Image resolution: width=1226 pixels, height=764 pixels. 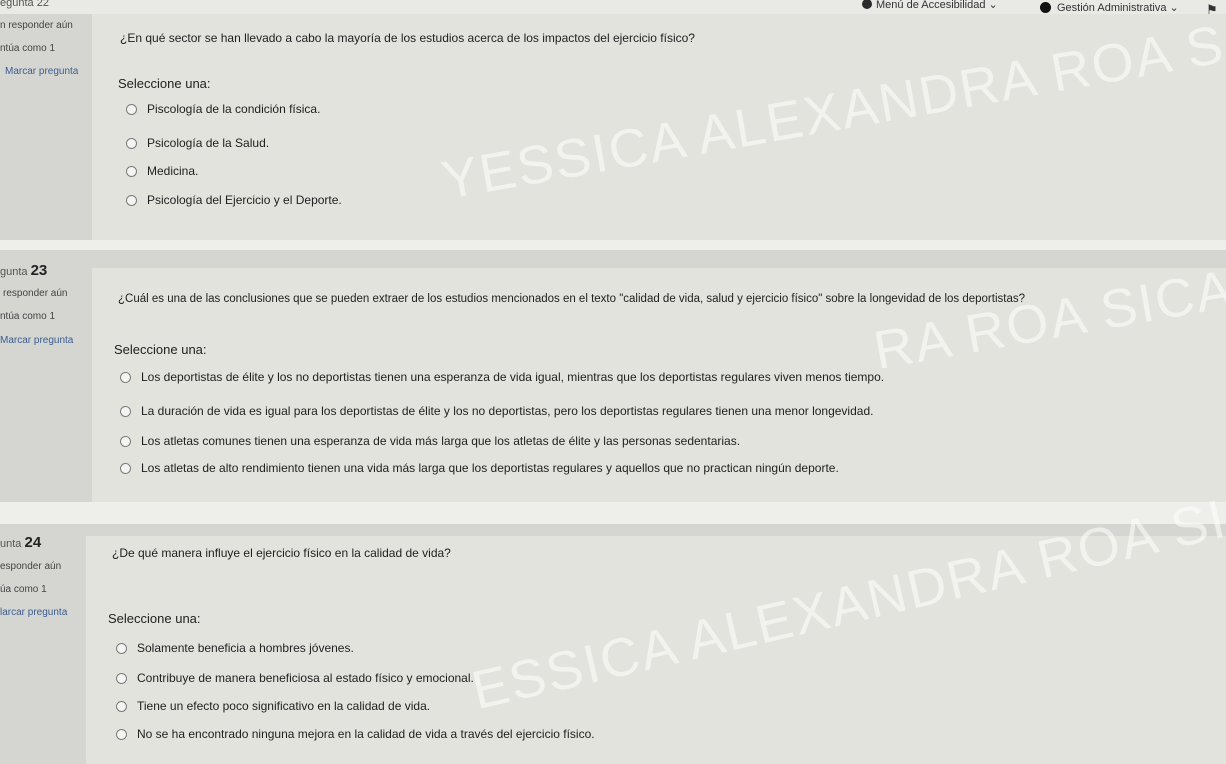 I want to click on question-22-option-2: Psicología de la Salud., so click(x=197, y=143).